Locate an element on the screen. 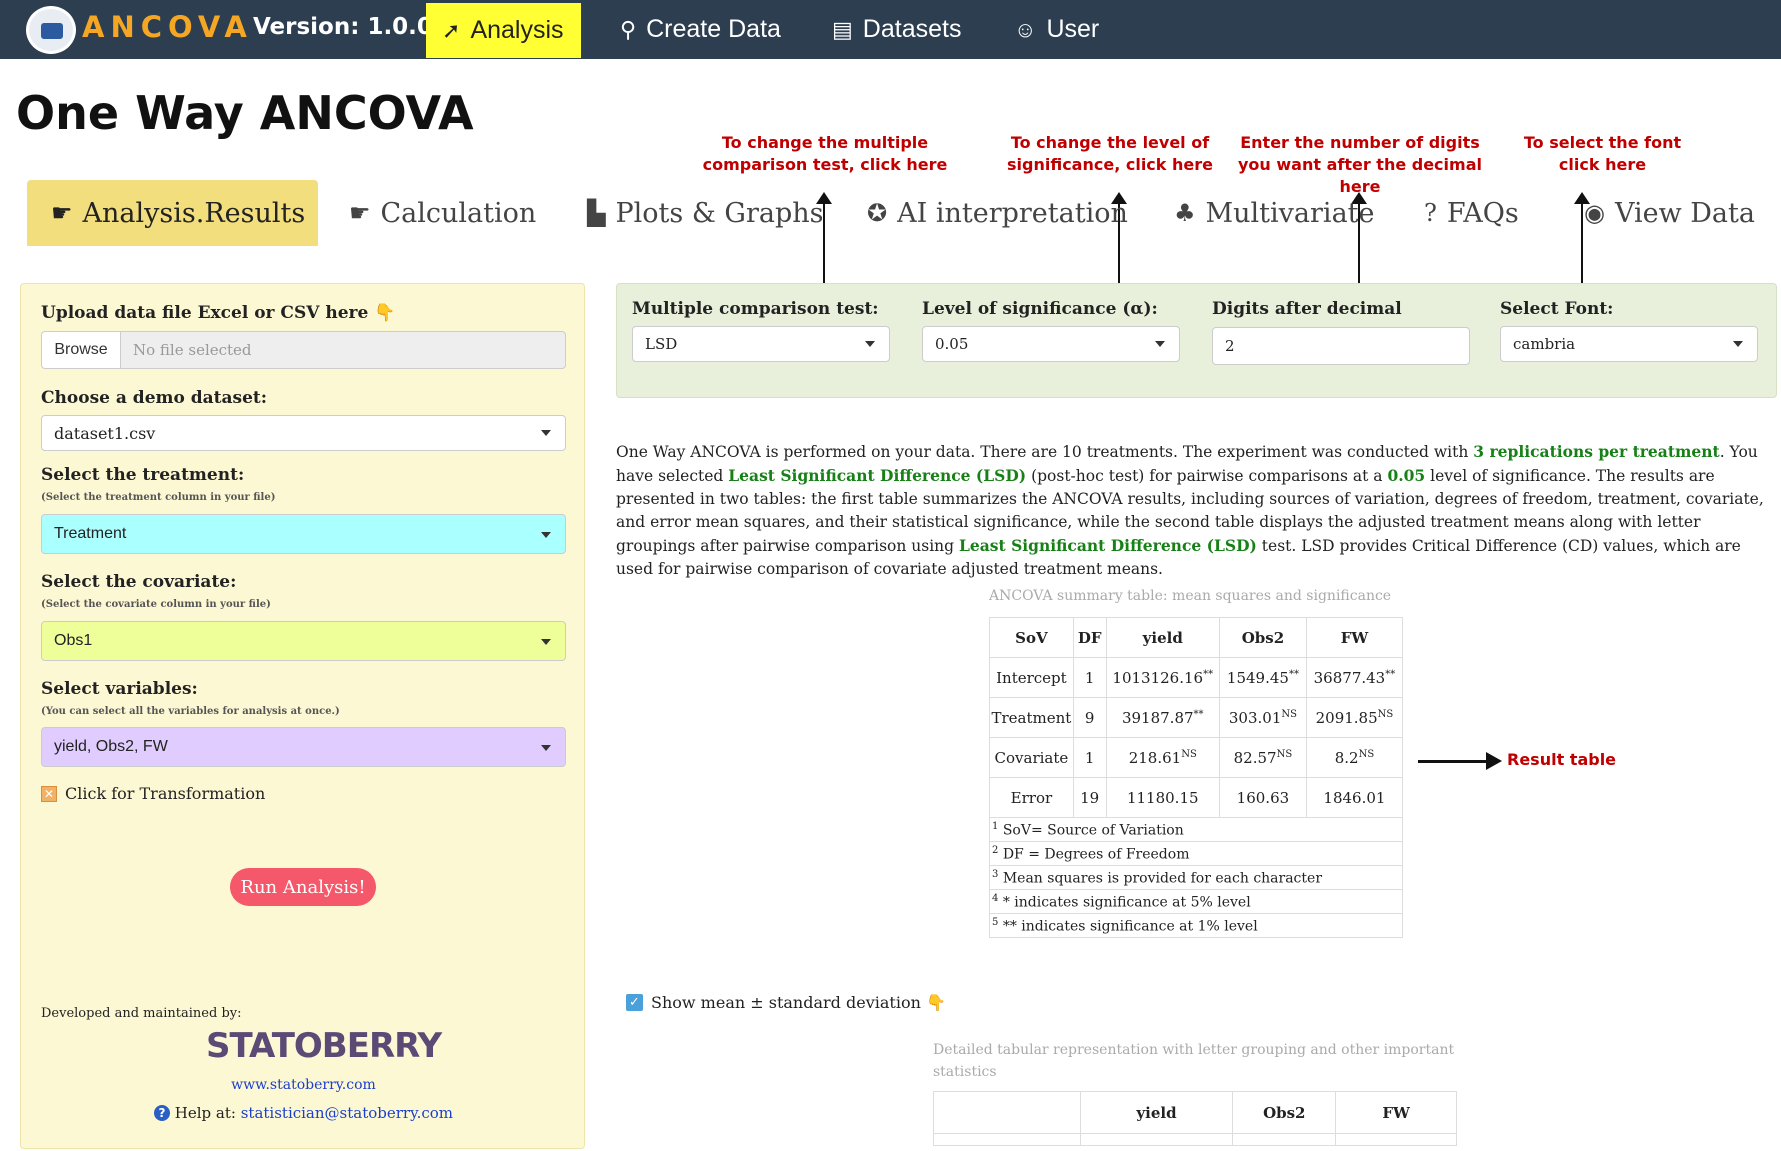  footnote-text: SoV= Source of Variation is located at coordinates (1093, 830).